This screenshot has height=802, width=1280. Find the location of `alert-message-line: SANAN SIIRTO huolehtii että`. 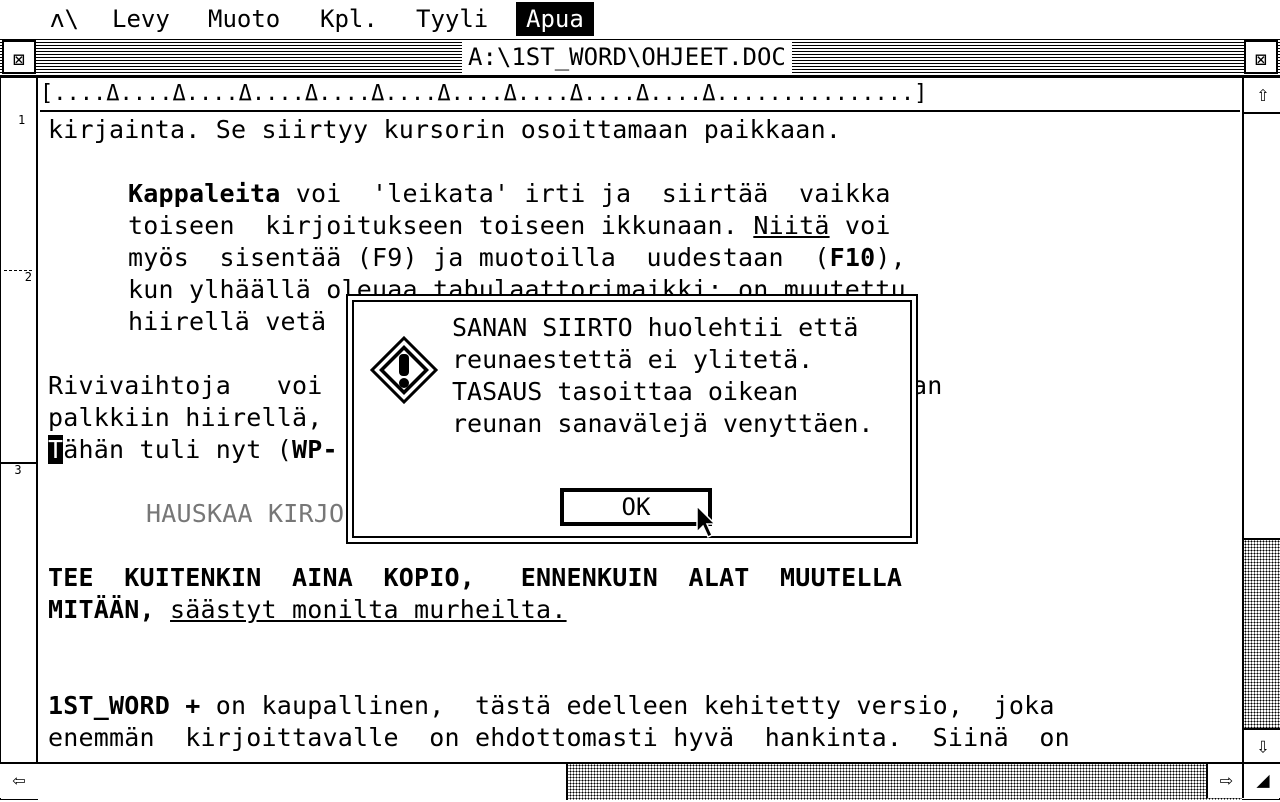

alert-message-line: SANAN SIIRTO huolehtii että is located at coordinates (655, 327).